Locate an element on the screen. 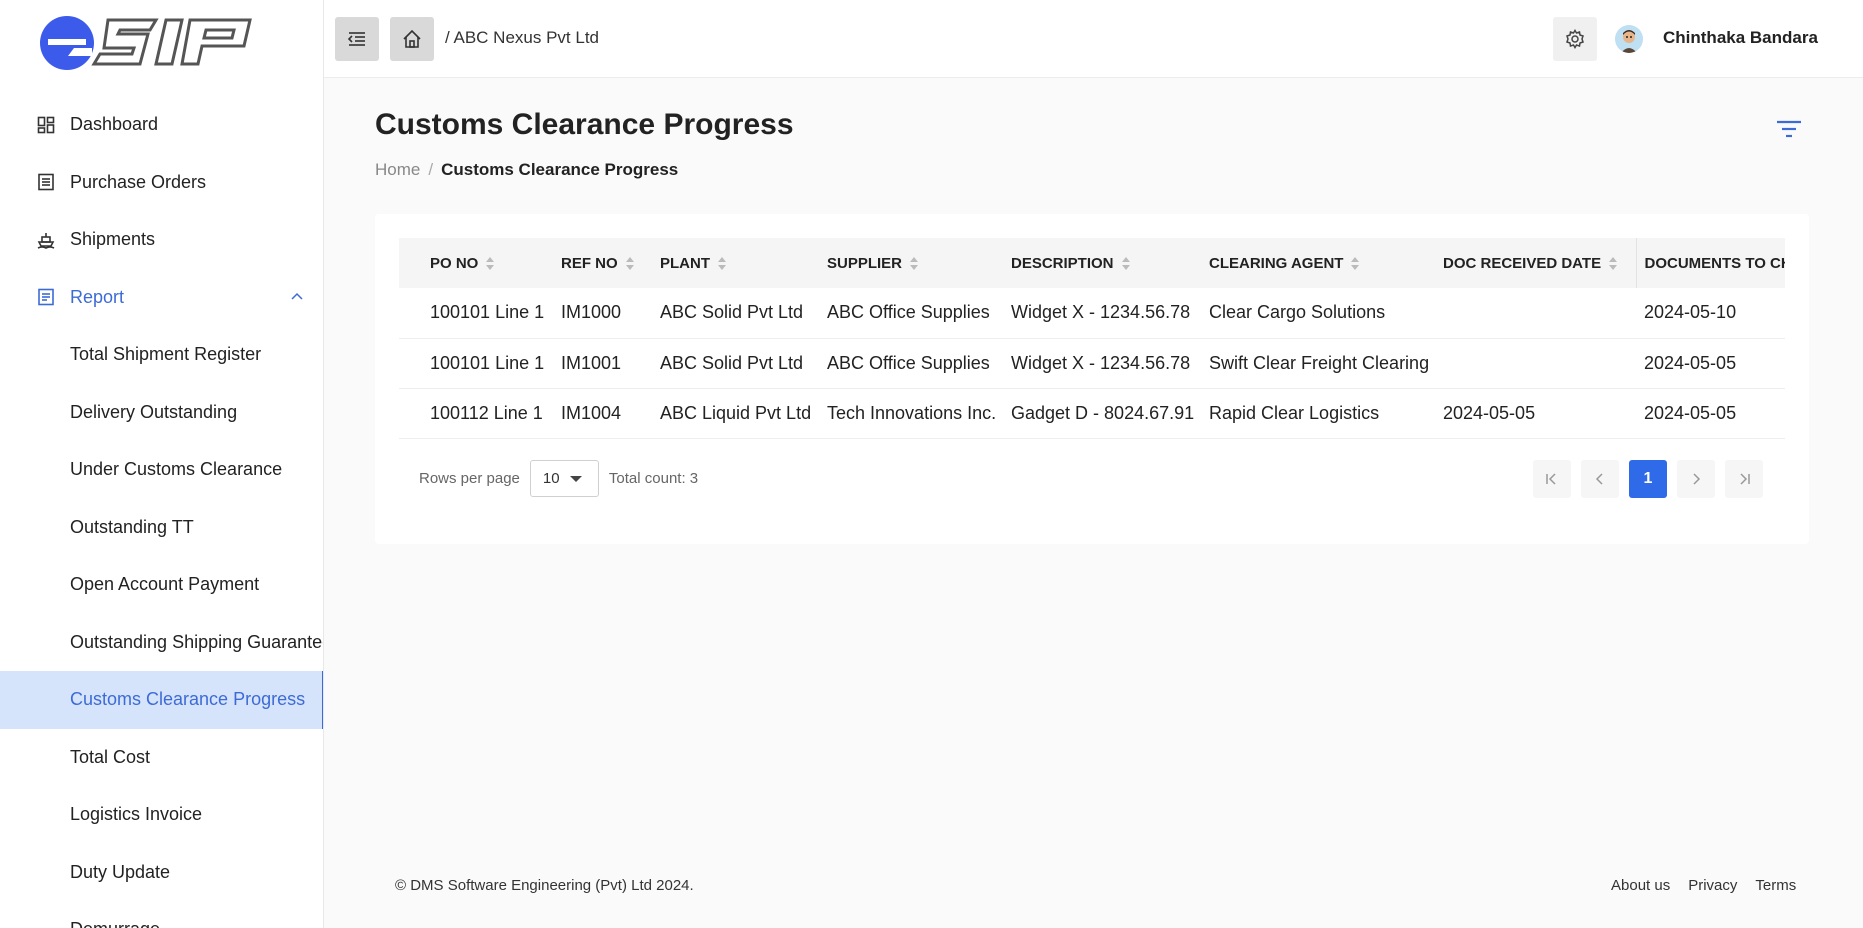 The height and width of the screenshot is (928, 1863). chevron-left-icon is located at coordinates (1599, 479).